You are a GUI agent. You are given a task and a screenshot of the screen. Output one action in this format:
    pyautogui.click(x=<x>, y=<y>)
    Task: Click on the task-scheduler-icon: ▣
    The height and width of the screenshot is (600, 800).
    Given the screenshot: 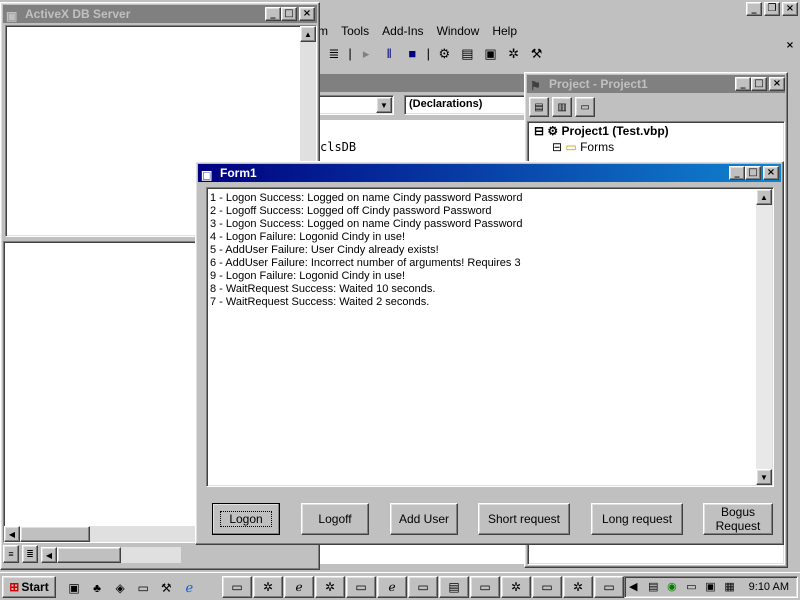 What is the action you would take?
    pyautogui.click(x=712, y=587)
    